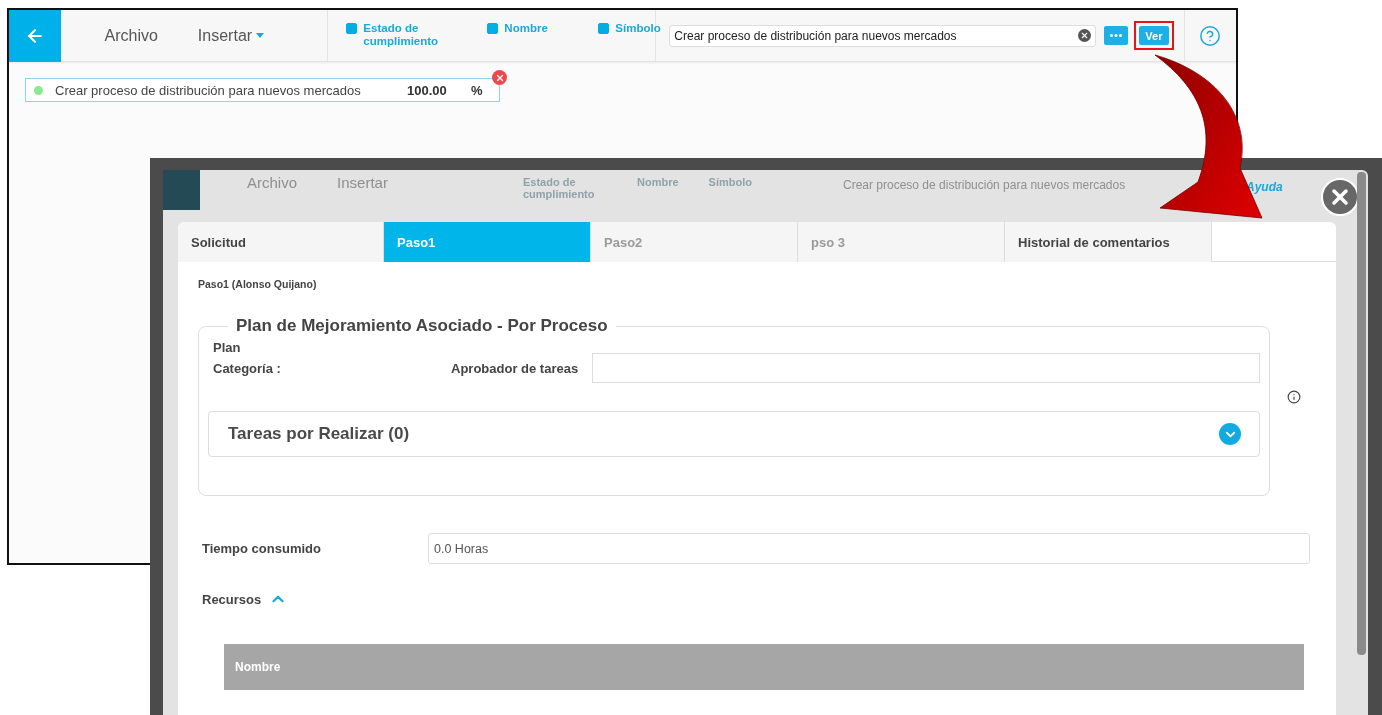 Image resolution: width=1382 pixels, height=715 pixels. I want to click on caret-icon, so click(260, 35).